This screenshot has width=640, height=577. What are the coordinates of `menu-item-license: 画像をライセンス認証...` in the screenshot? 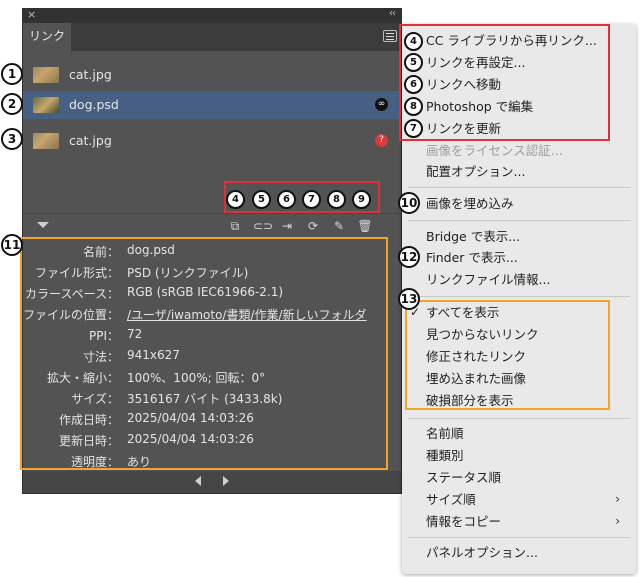 It's located at (494, 150).